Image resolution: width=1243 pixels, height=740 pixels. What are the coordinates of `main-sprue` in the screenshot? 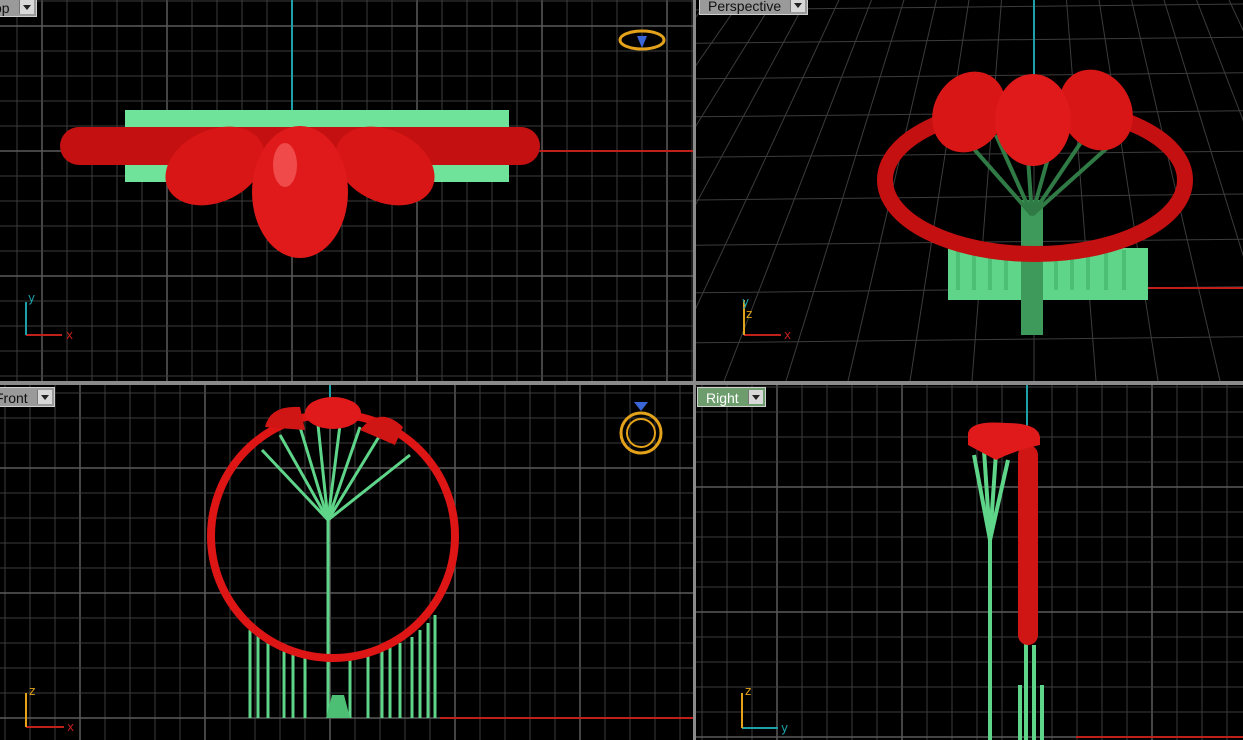 It's located at (1032, 267).